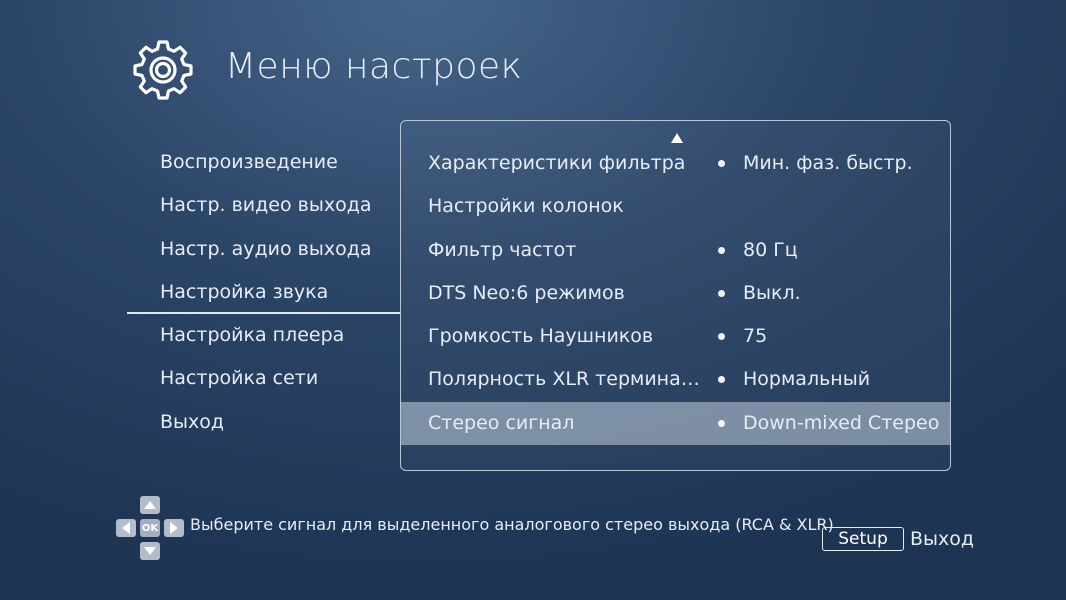 The width and height of the screenshot is (1066, 600). Describe the element at coordinates (755, 336) in the screenshot. I see `setting-value: 75` at that location.